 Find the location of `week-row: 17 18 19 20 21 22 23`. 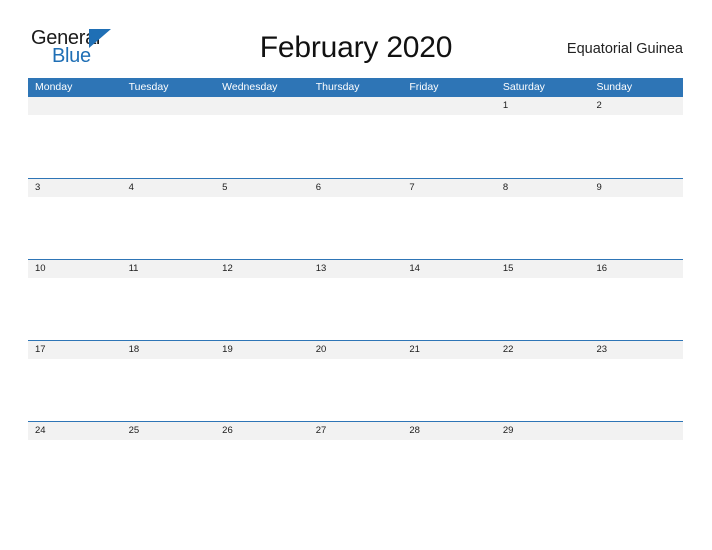

week-row: 17 18 19 20 21 22 23 is located at coordinates (355, 380).